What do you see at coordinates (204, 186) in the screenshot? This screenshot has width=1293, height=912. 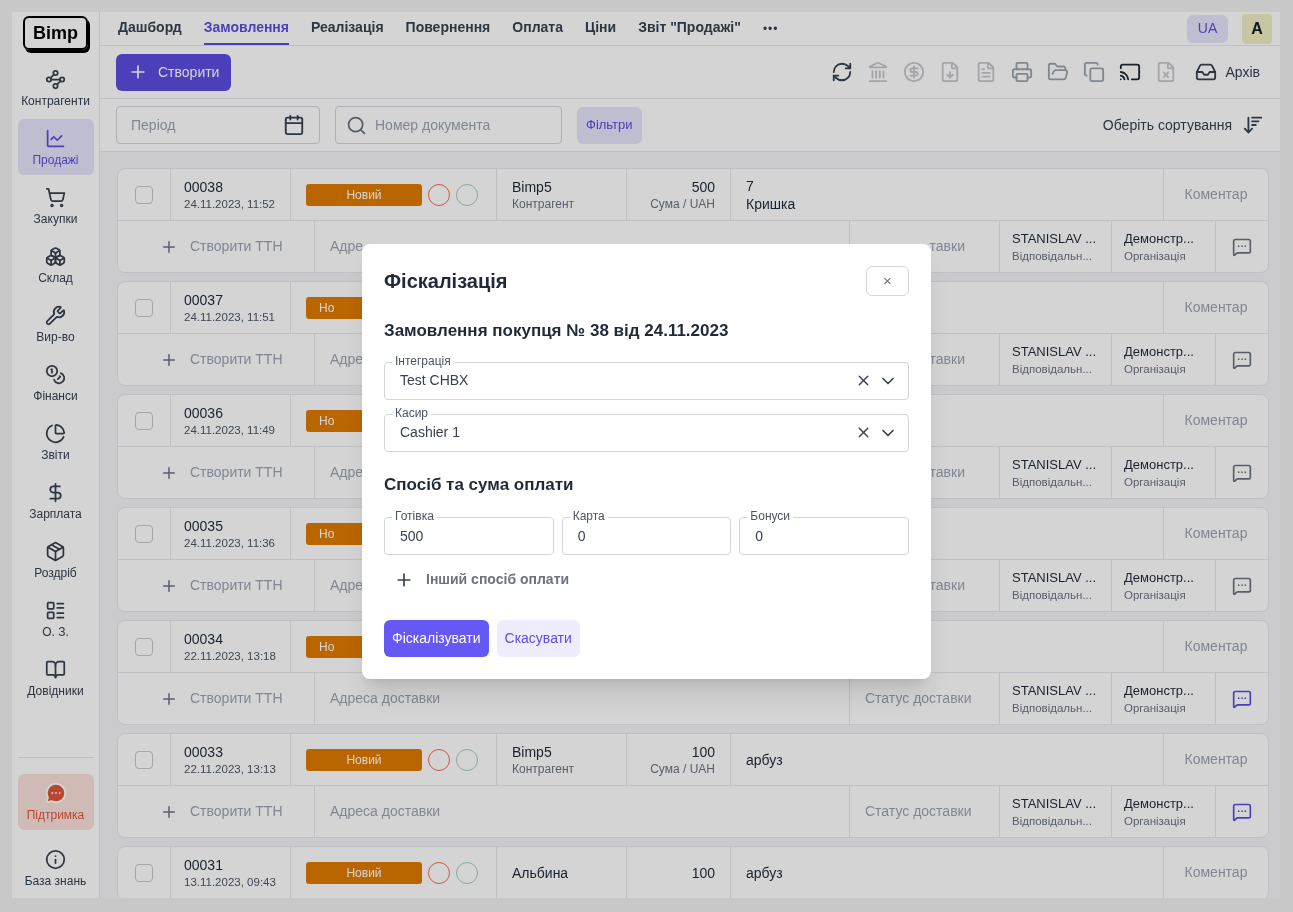 I see `order-number: 00038` at bounding box center [204, 186].